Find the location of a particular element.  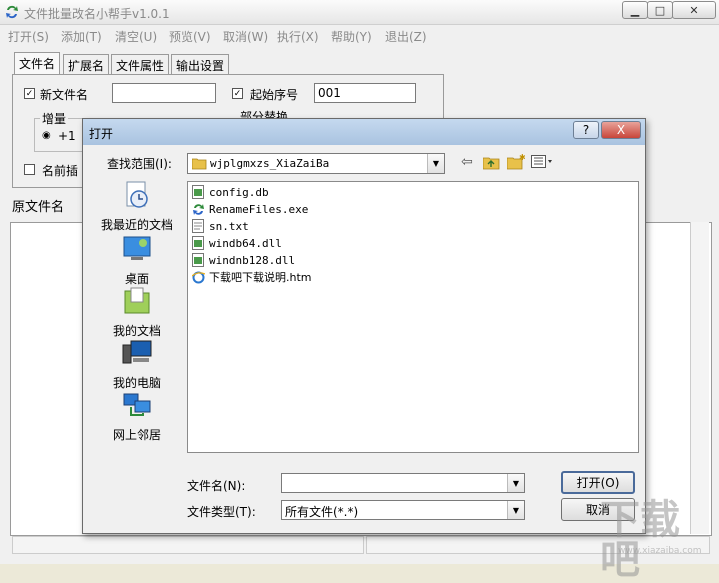

filetype-combo: 所有文件(*.*) ▼ is located at coordinates (403, 510).